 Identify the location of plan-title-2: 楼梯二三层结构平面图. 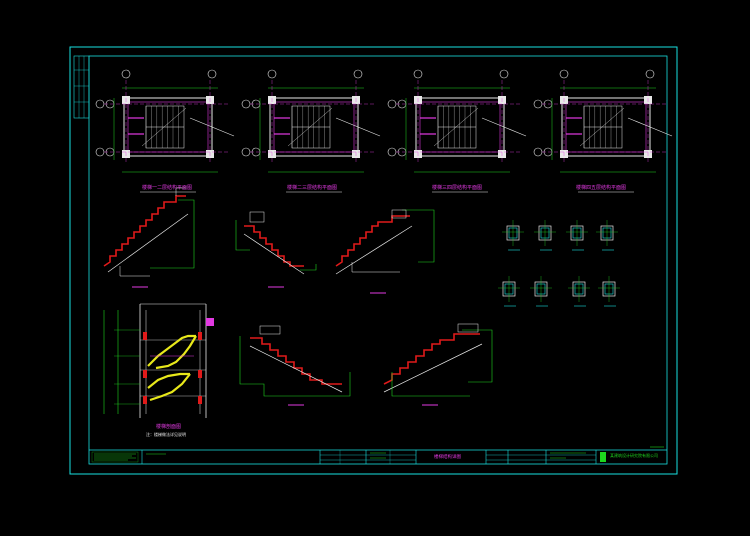
(312, 188).